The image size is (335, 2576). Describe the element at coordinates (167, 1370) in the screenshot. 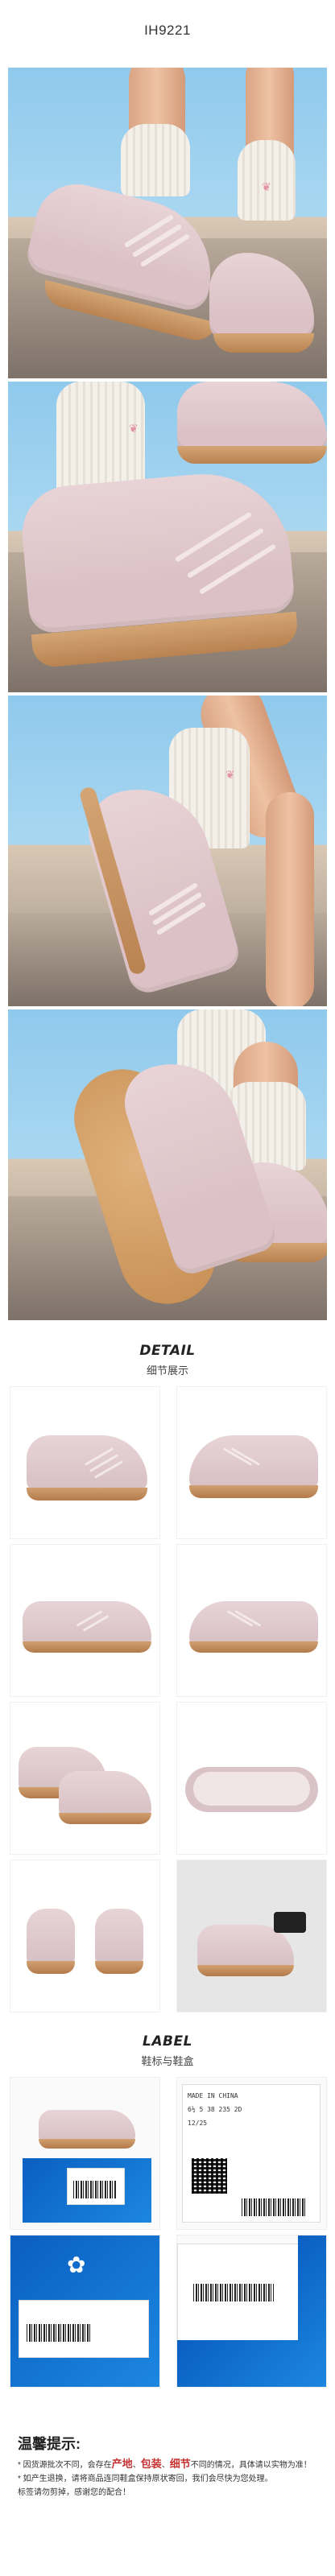

I see `detail-subtitle: 细节展示` at that location.